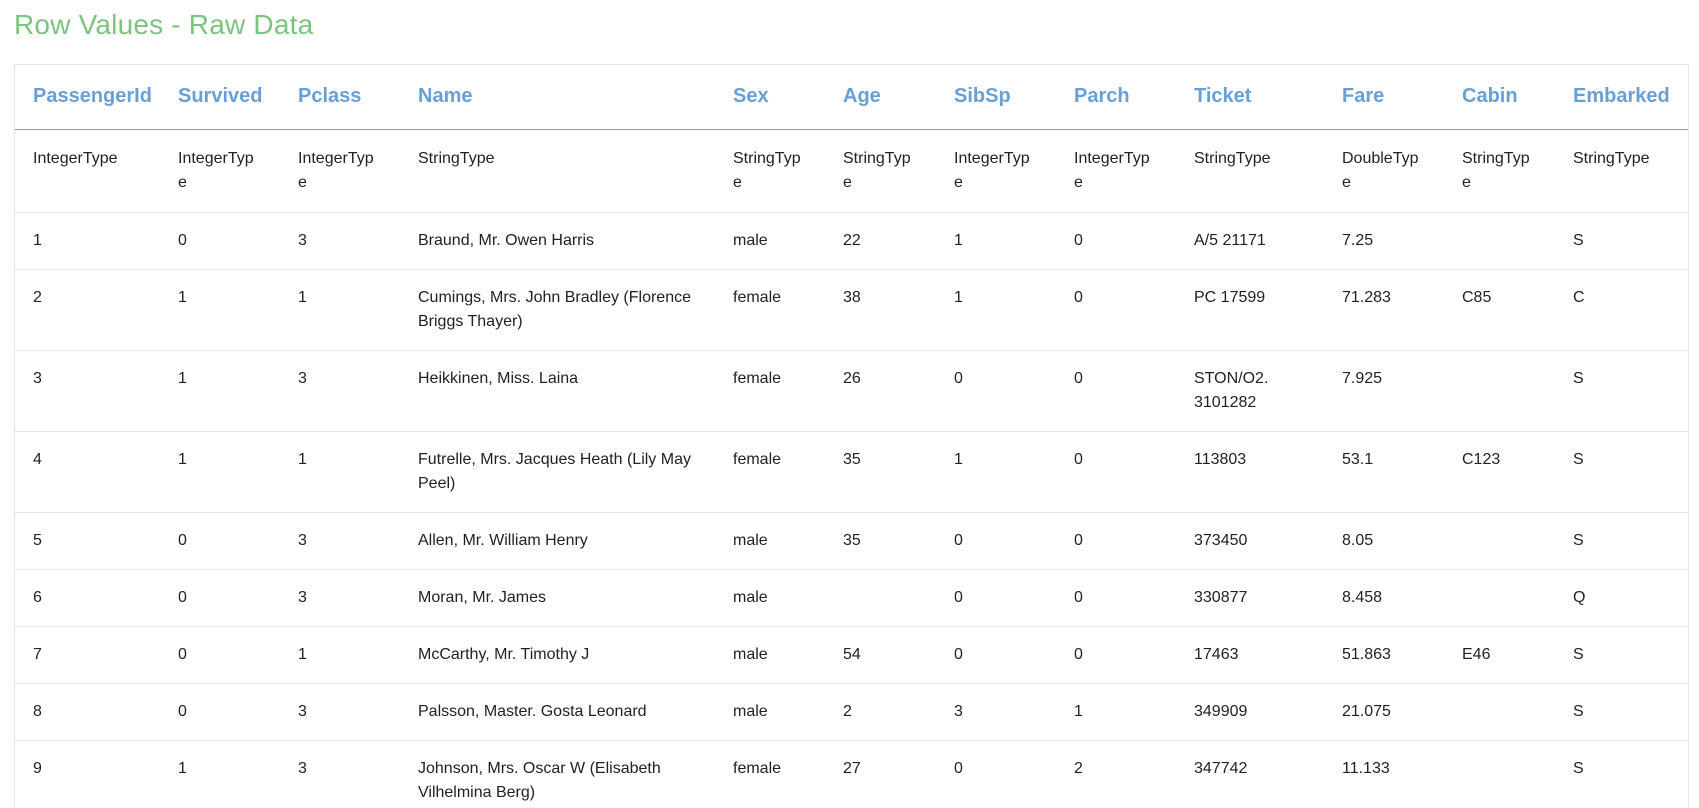 The width and height of the screenshot is (1699, 808). I want to click on cell-fare: 11.133, so click(1384, 774).